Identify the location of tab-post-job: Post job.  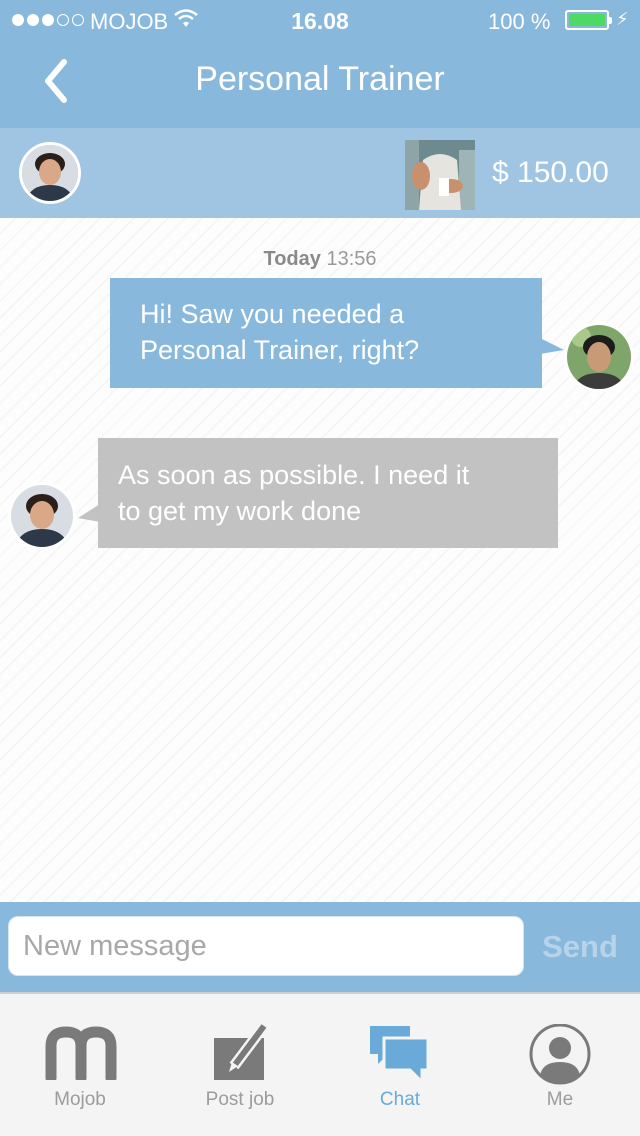
(240, 1065).